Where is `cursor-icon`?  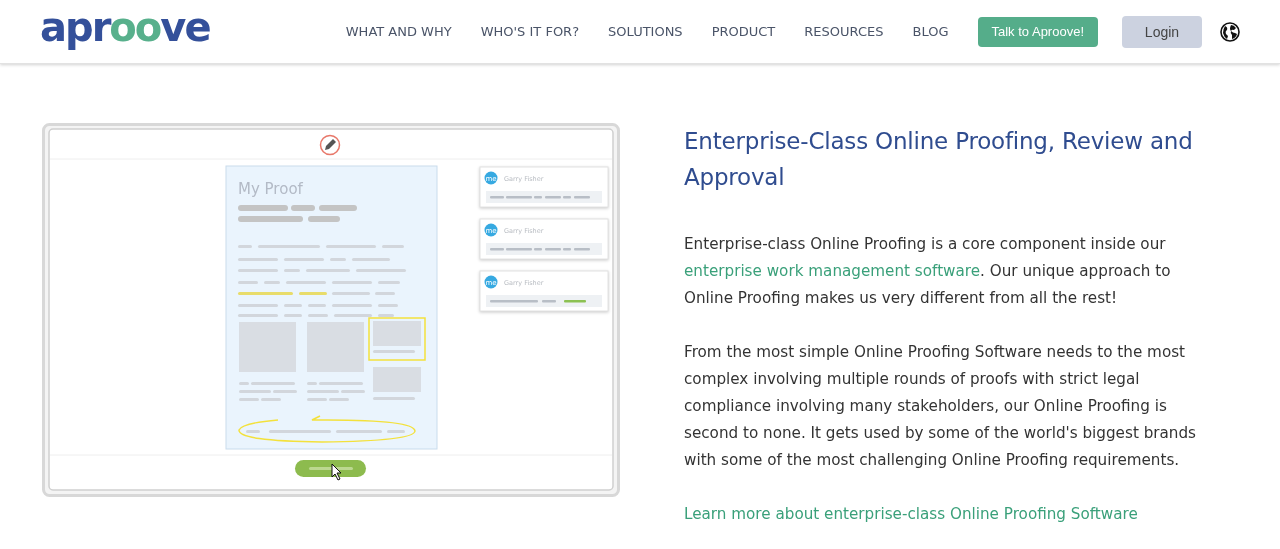
cursor-icon is located at coordinates (336, 472).